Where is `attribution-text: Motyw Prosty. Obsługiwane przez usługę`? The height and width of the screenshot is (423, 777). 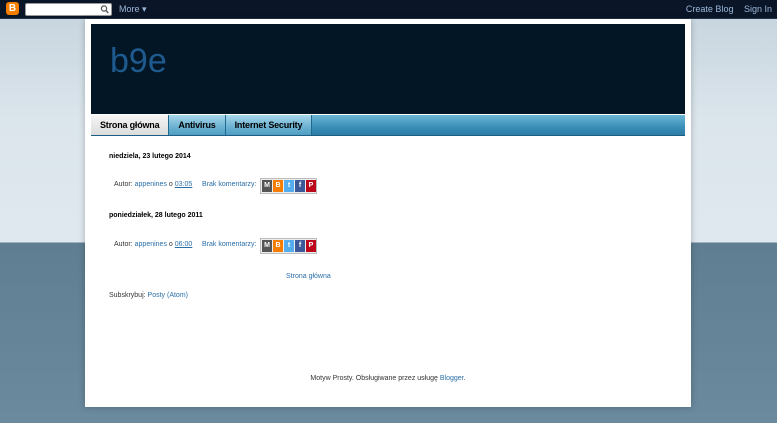 attribution-text: Motyw Prosty. Obsługiwane przez usługę is located at coordinates (374, 378).